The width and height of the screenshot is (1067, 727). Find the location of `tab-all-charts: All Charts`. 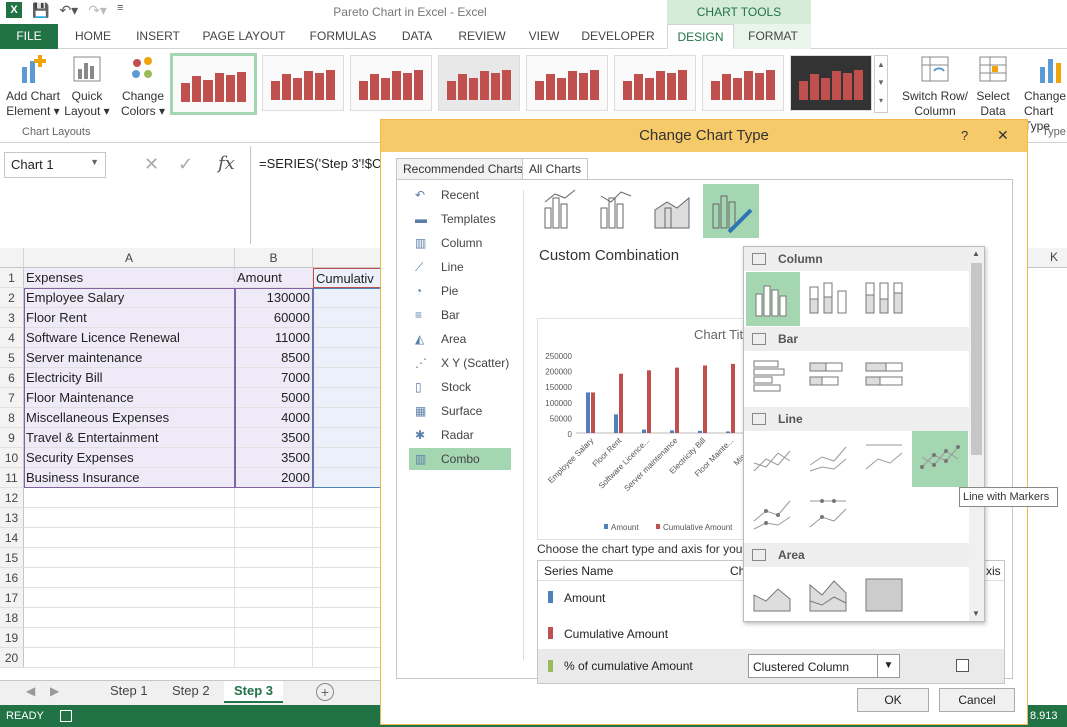

tab-all-charts: All Charts is located at coordinates (555, 169).